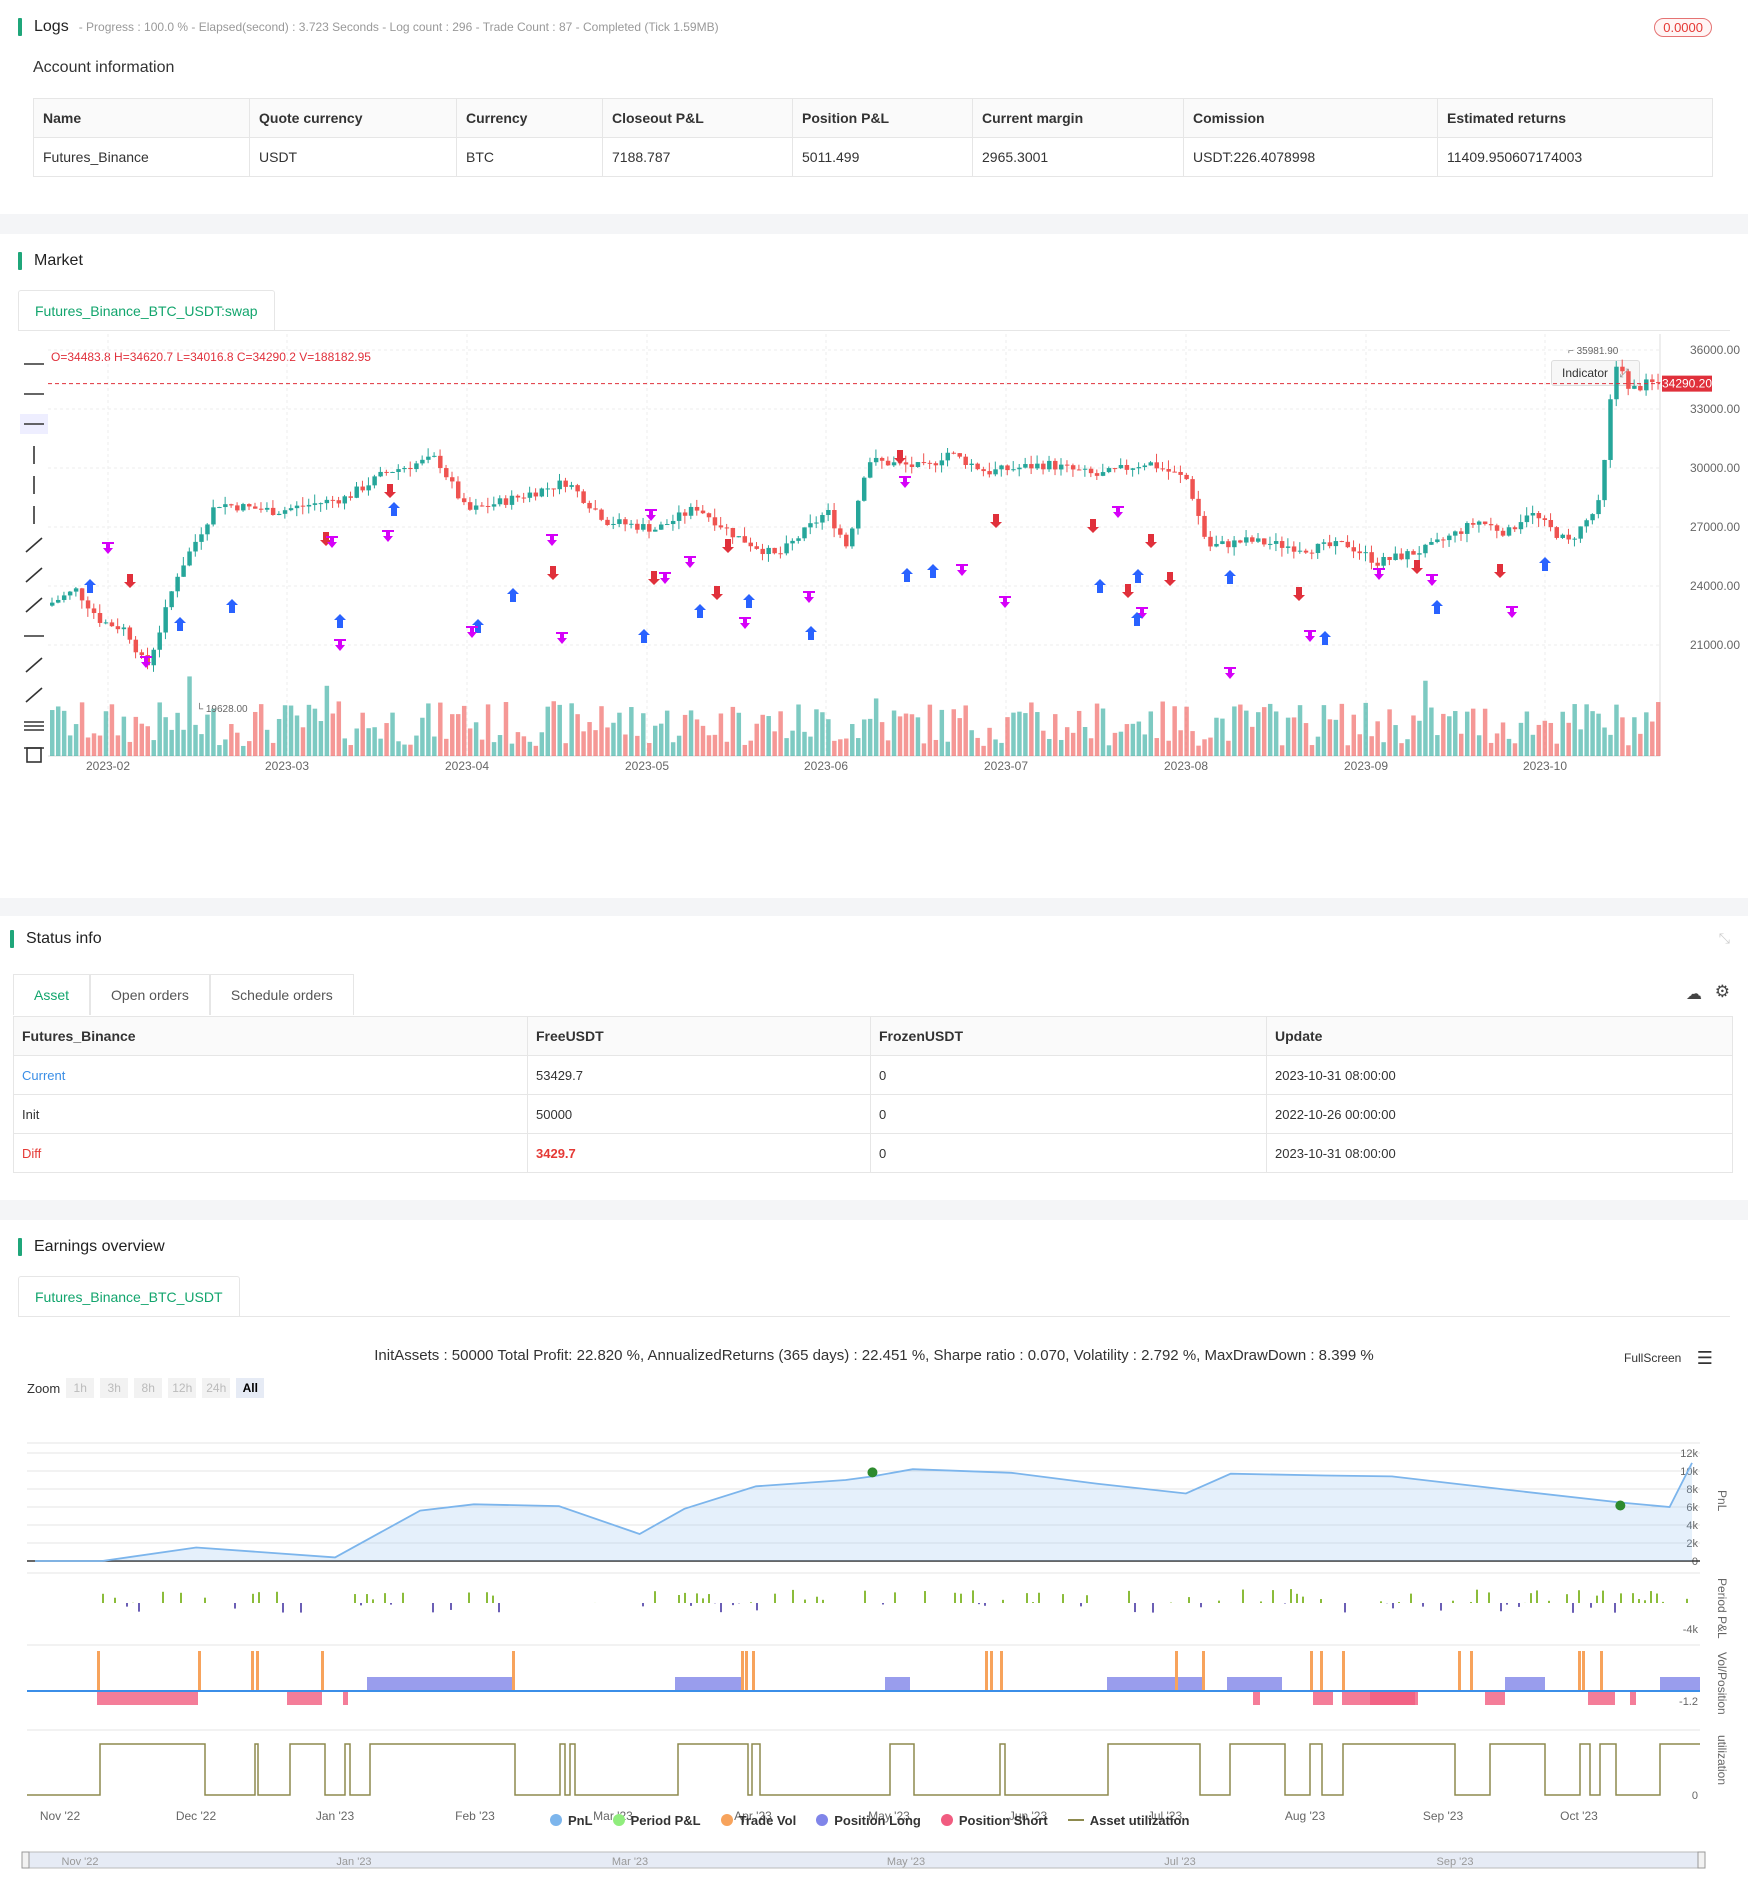  What do you see at coordinates (52, 994) in the screenshot?
I see `tab-asset: Asset` at bounding box center [52, 994].